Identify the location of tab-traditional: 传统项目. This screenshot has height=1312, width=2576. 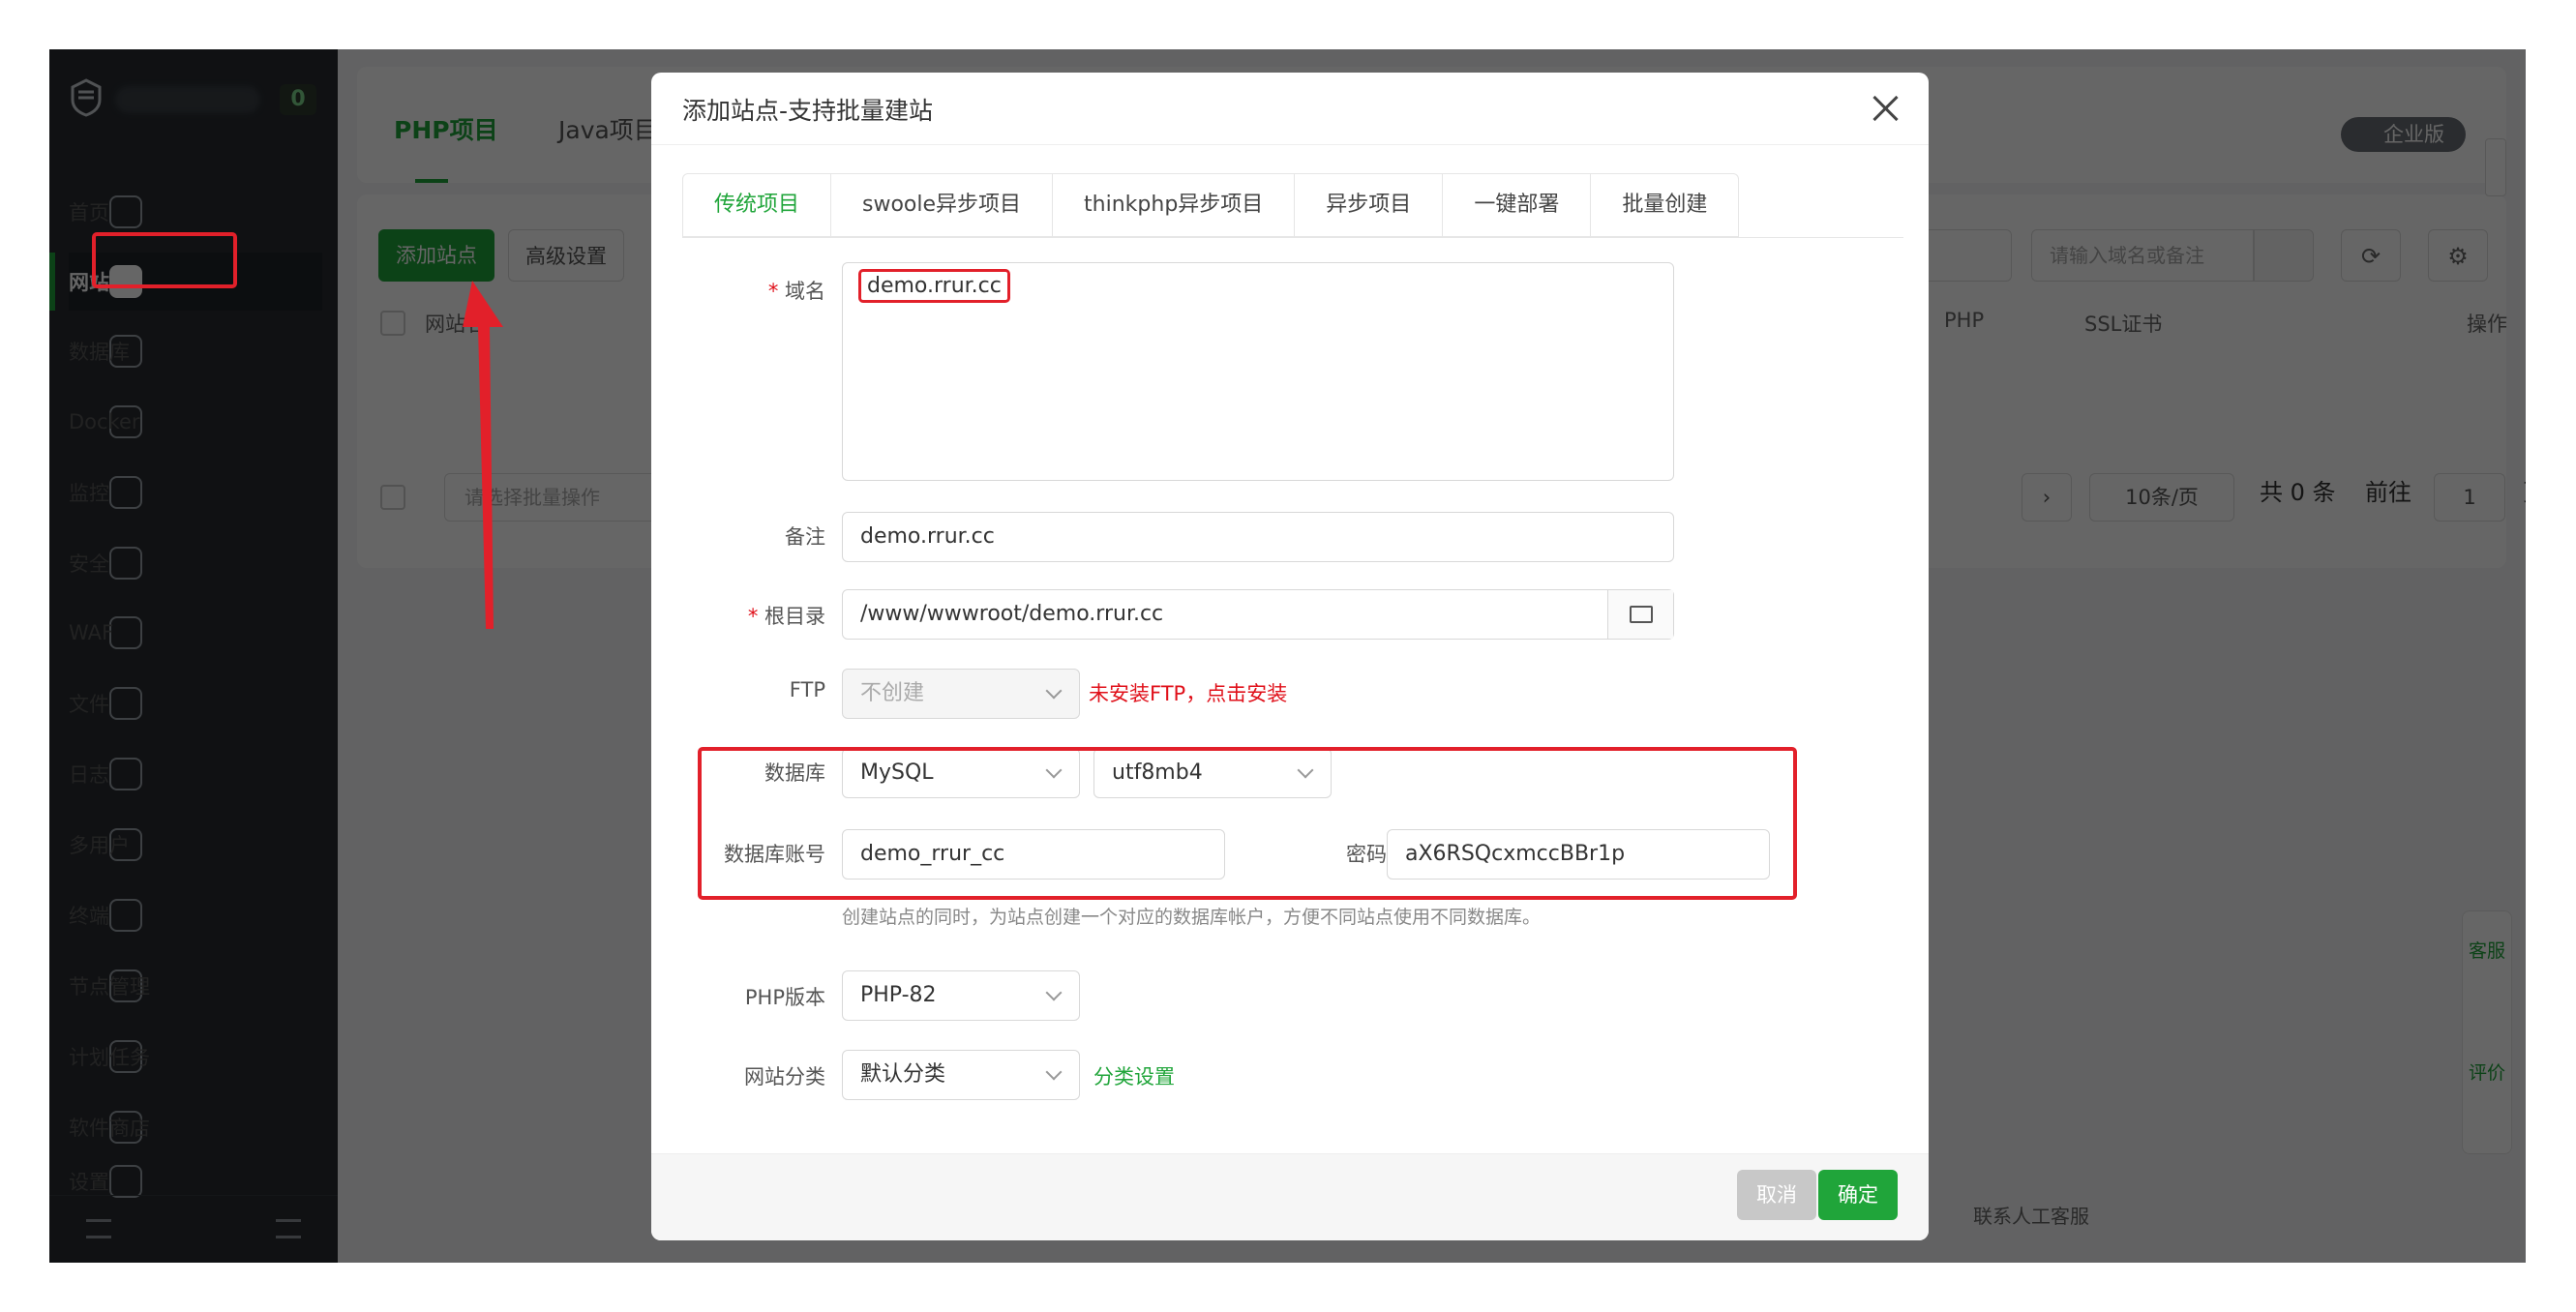
(757, 205).